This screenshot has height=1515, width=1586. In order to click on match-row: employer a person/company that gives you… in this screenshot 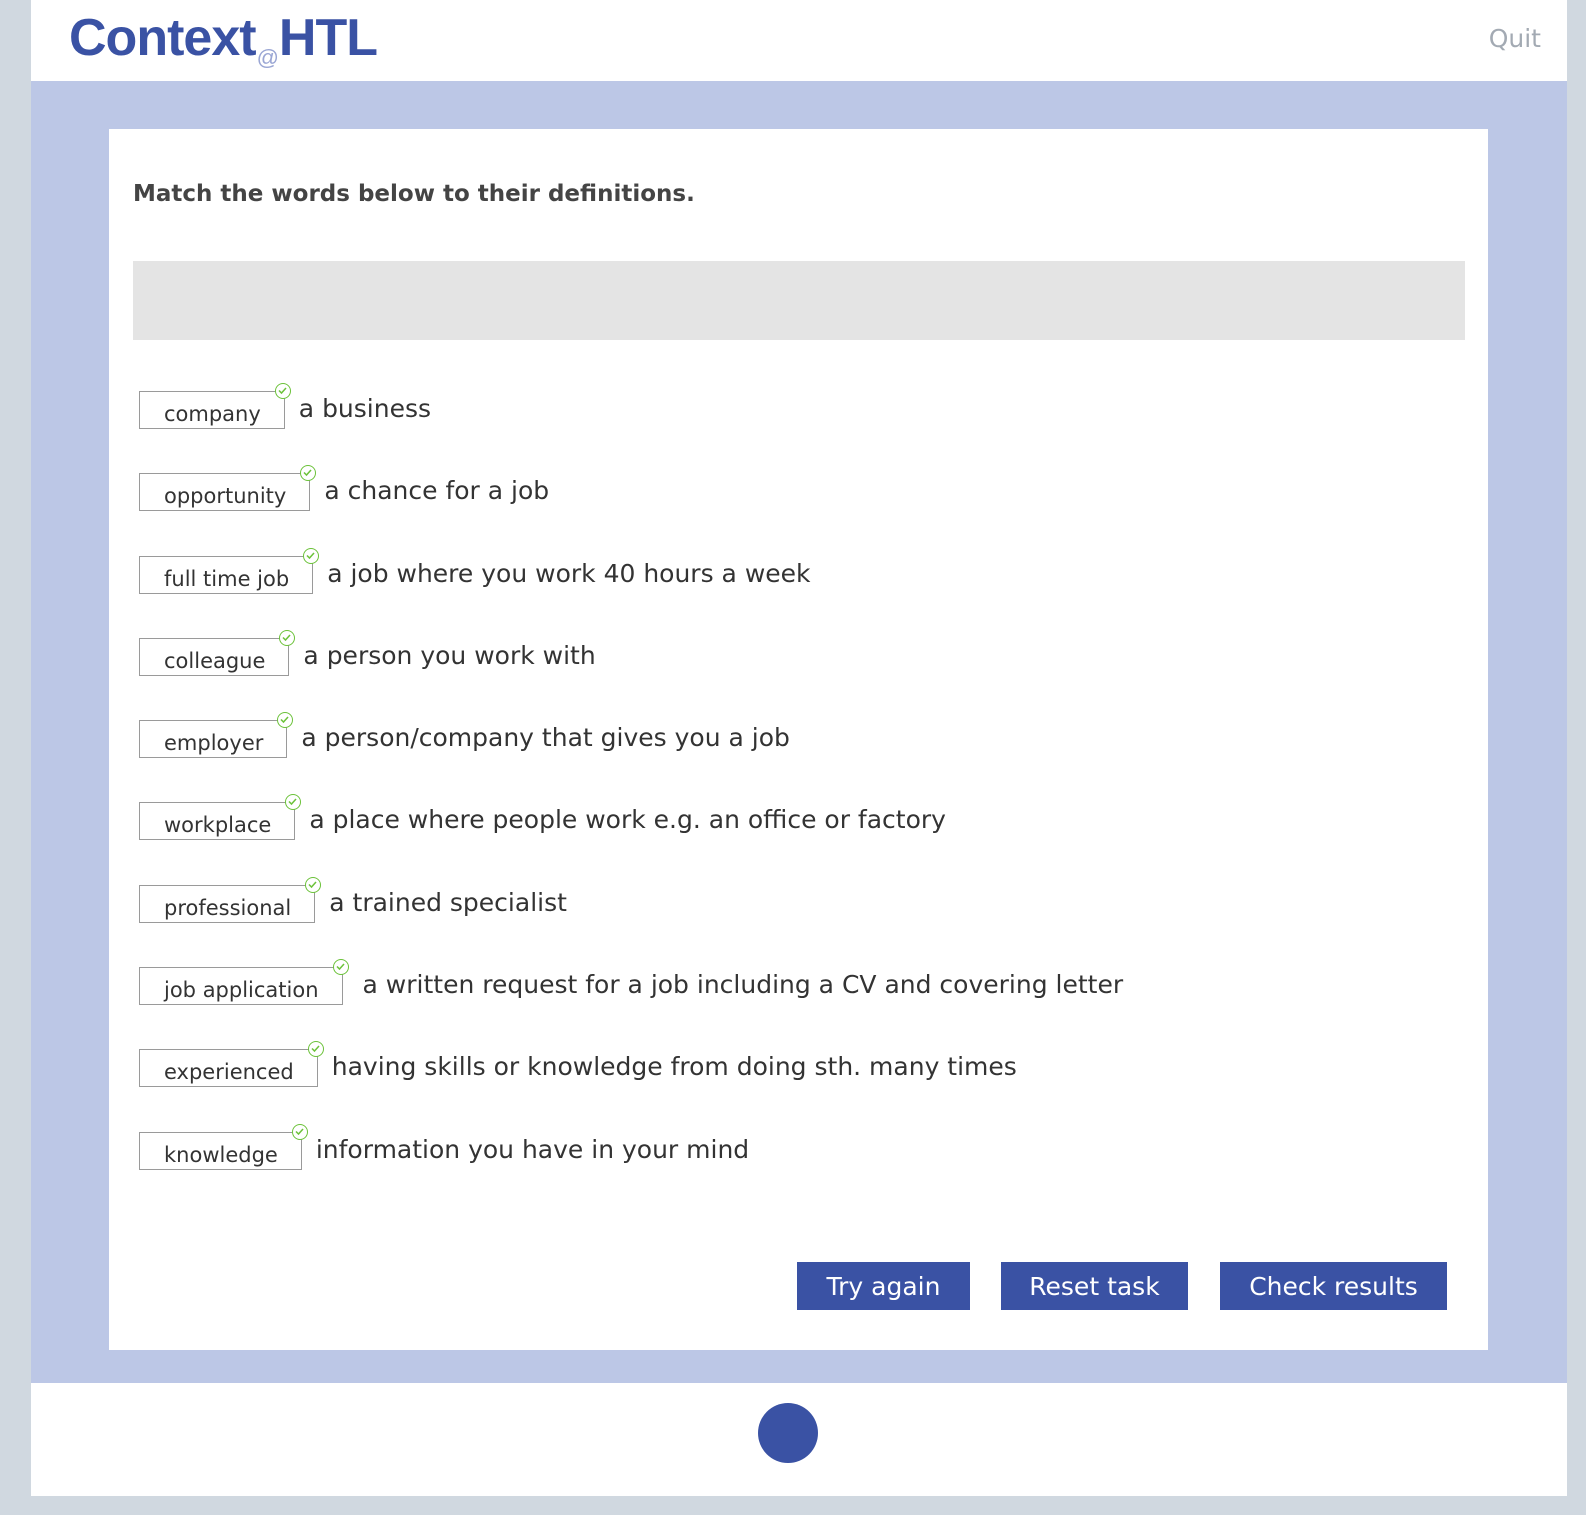, I will do `click(631, 757)`.